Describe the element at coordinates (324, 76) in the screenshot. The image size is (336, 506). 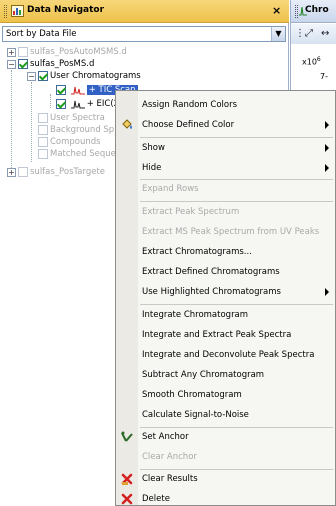
I see `y-tick-label: 7-` at that location.